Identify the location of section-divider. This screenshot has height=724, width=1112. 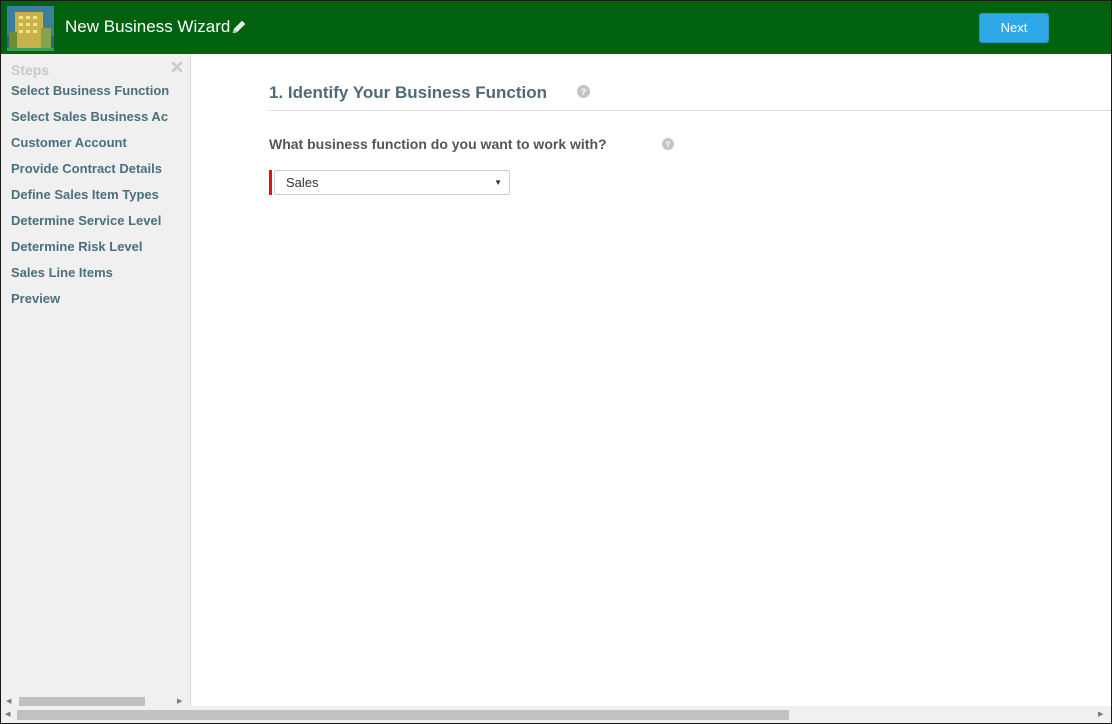
(690, 110).